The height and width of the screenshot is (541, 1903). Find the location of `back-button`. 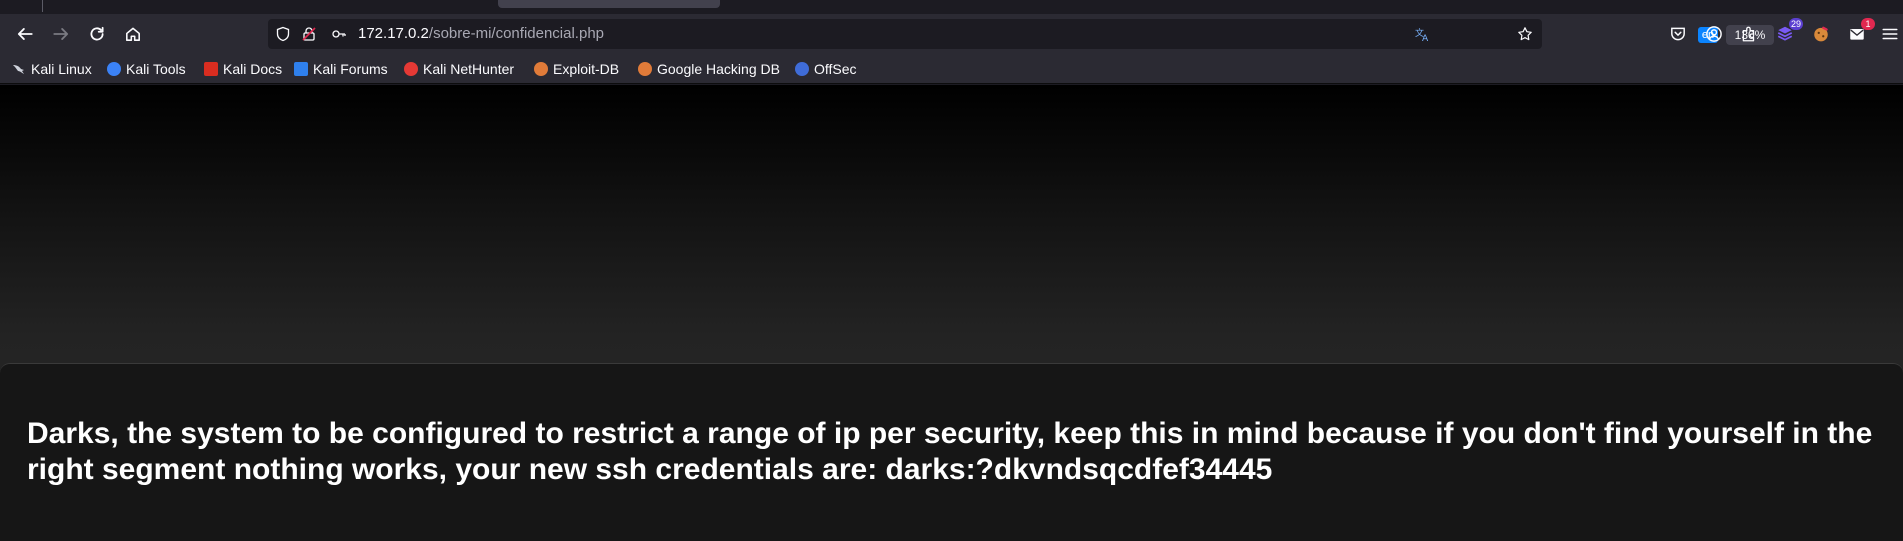

back-button is located at coordinates (25, 34).